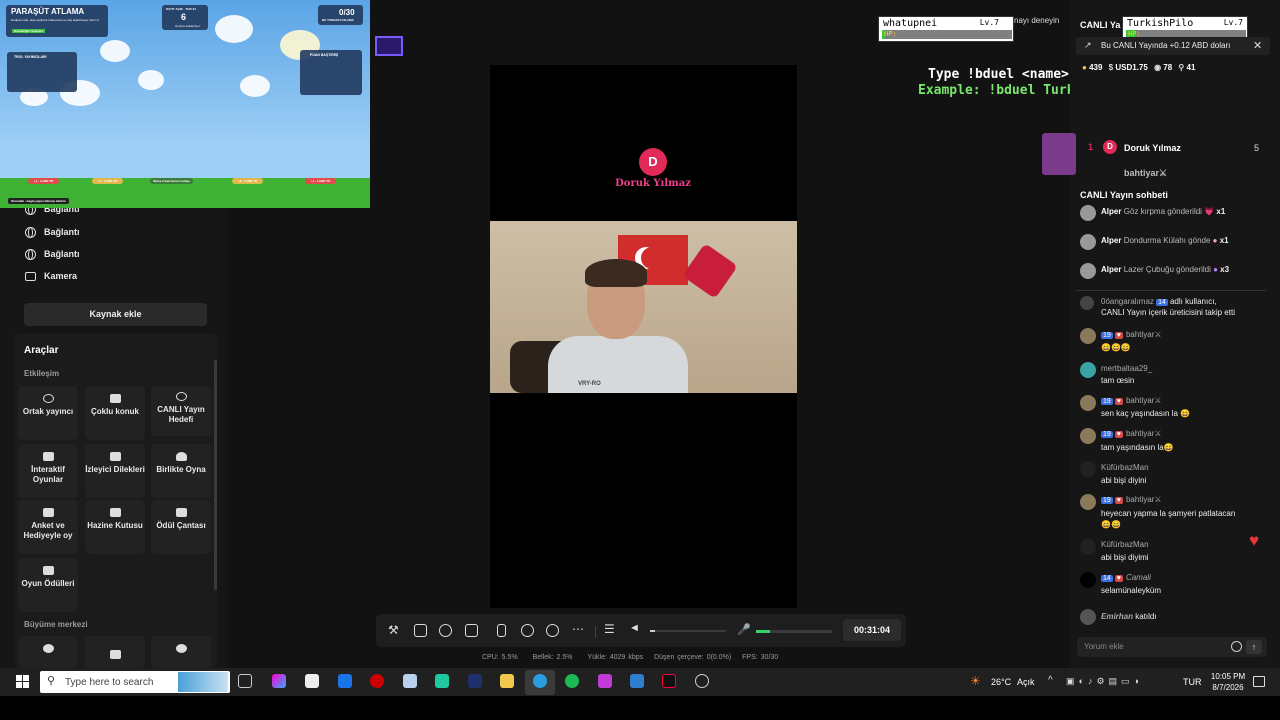 The height and width of the screenshot is (720, 1280). What do you see at coordinates (1254, 647) in the screenshot?
I see `send-icon: ↑` at bounding box center [1254, 647].